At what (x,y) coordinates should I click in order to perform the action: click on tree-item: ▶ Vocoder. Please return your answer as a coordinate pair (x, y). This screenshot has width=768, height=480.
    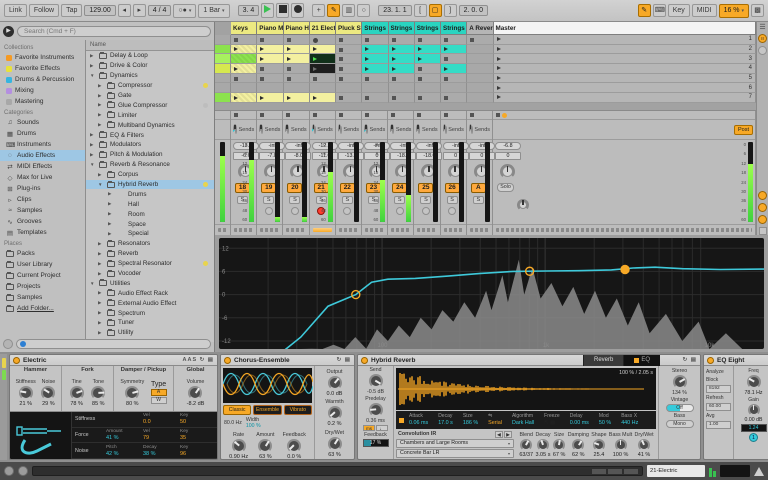
    Looking at the image, I should click on (150, 274).